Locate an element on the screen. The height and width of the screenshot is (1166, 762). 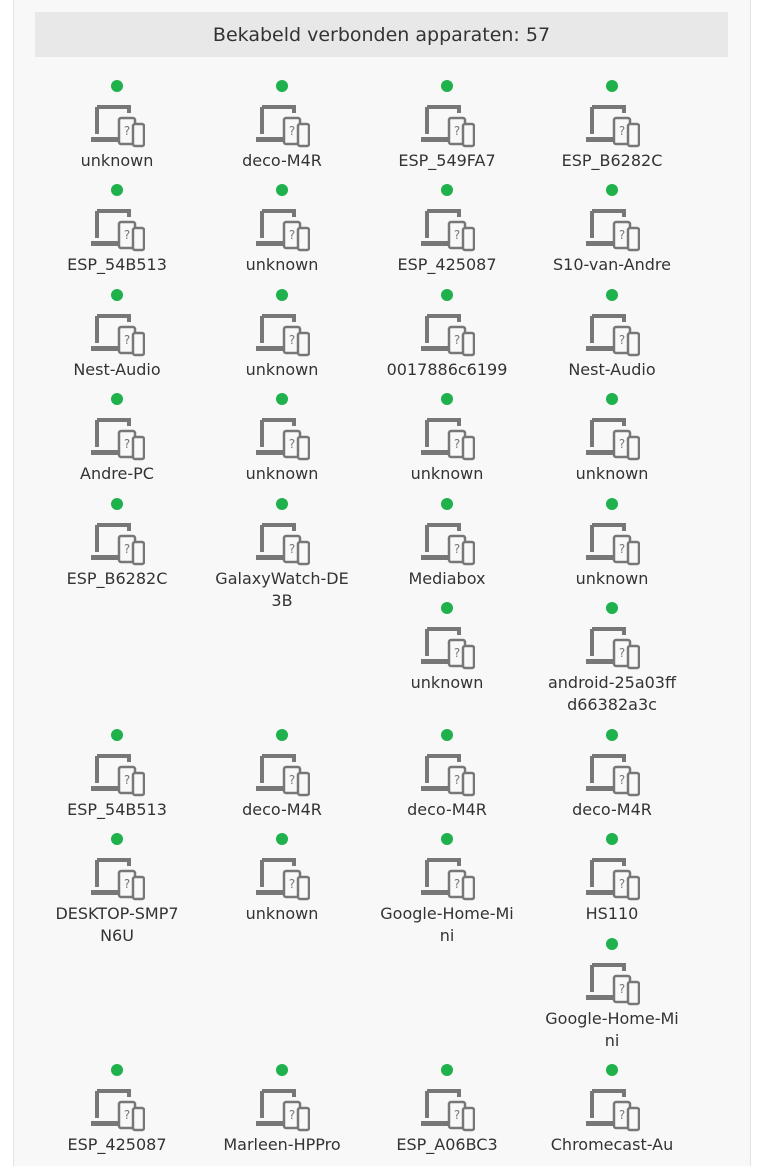
device-name: 0017886c6199 is located at coordinates (447, 369).